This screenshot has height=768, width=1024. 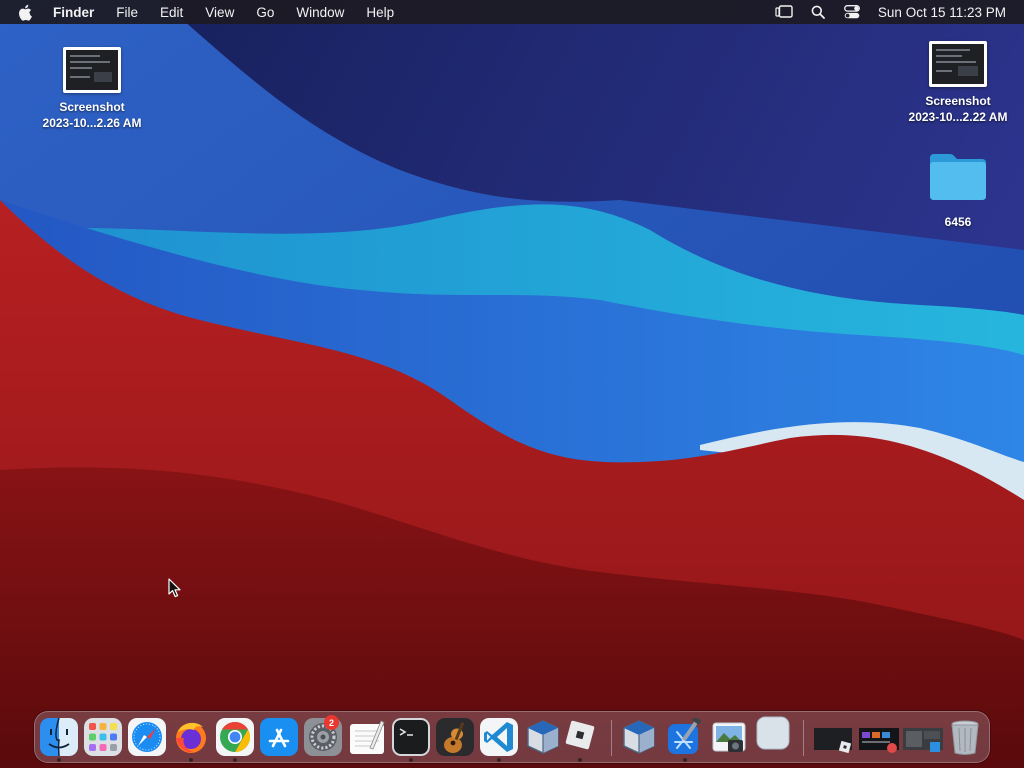 I want to click on dock-launchpad-icon, so click(x=103, y=737).